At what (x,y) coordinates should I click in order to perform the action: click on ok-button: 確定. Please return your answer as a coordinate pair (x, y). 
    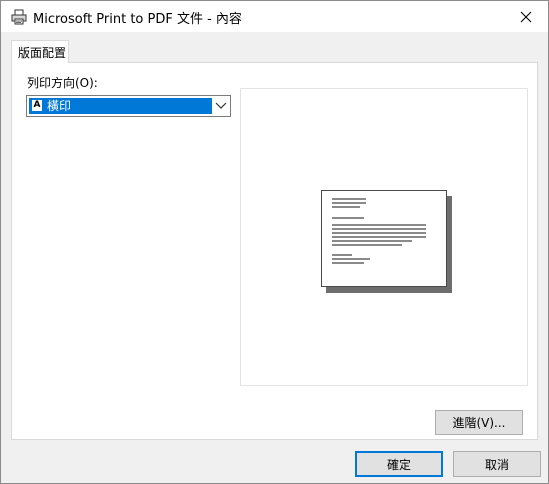
    Looking at the image, I should click on (399, 464).